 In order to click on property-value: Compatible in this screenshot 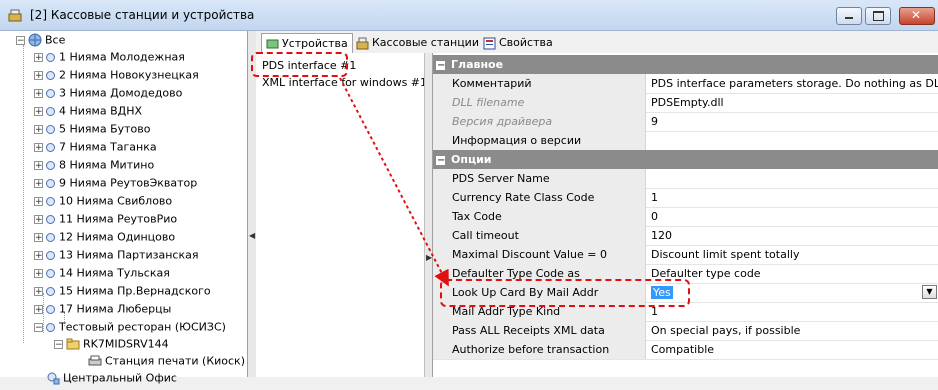, I will do `click(792, 349)`.